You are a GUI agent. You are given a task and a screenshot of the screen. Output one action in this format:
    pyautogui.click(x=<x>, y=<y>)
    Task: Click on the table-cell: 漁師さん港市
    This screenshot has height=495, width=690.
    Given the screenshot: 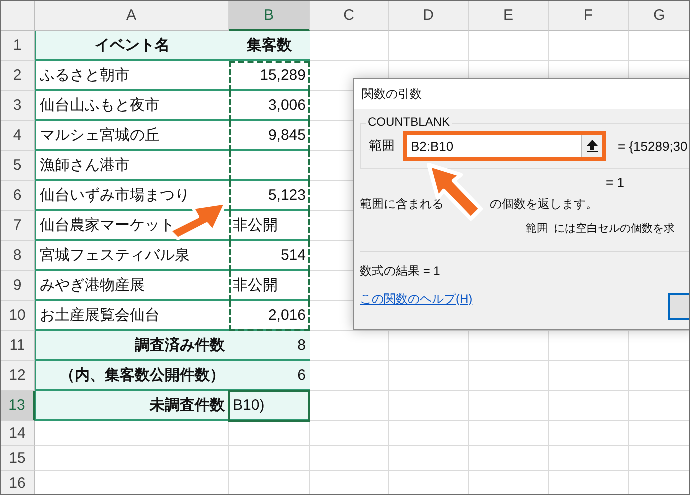 What is the action you would take?
    pyautogui.click(x=132, y=166)
    